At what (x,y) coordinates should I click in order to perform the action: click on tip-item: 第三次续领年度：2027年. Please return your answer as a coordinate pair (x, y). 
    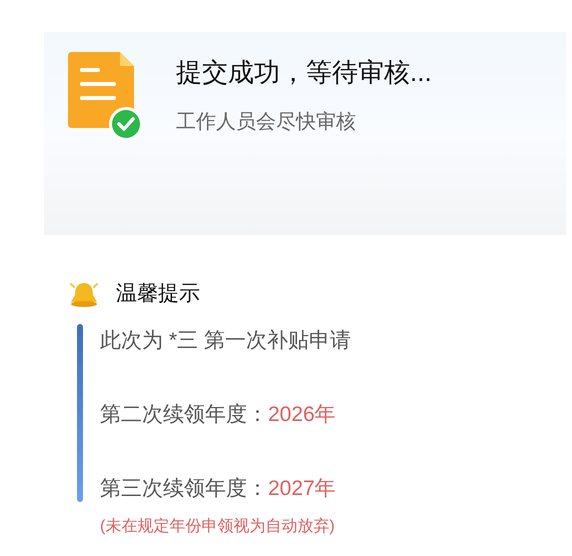
    Looking at the image, I should click on (218, 489).